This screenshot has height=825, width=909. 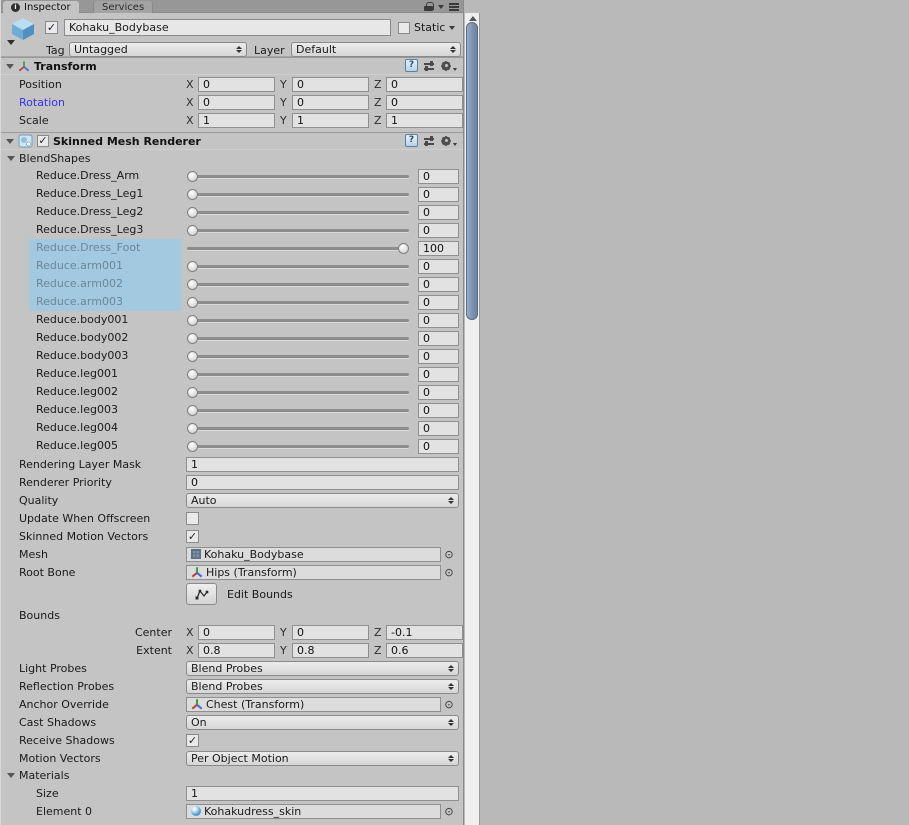 What do you see at coordinates (424, 632) in the screenshot?
I see `center-z-field: -0.1` at bounding box center [424, 632].